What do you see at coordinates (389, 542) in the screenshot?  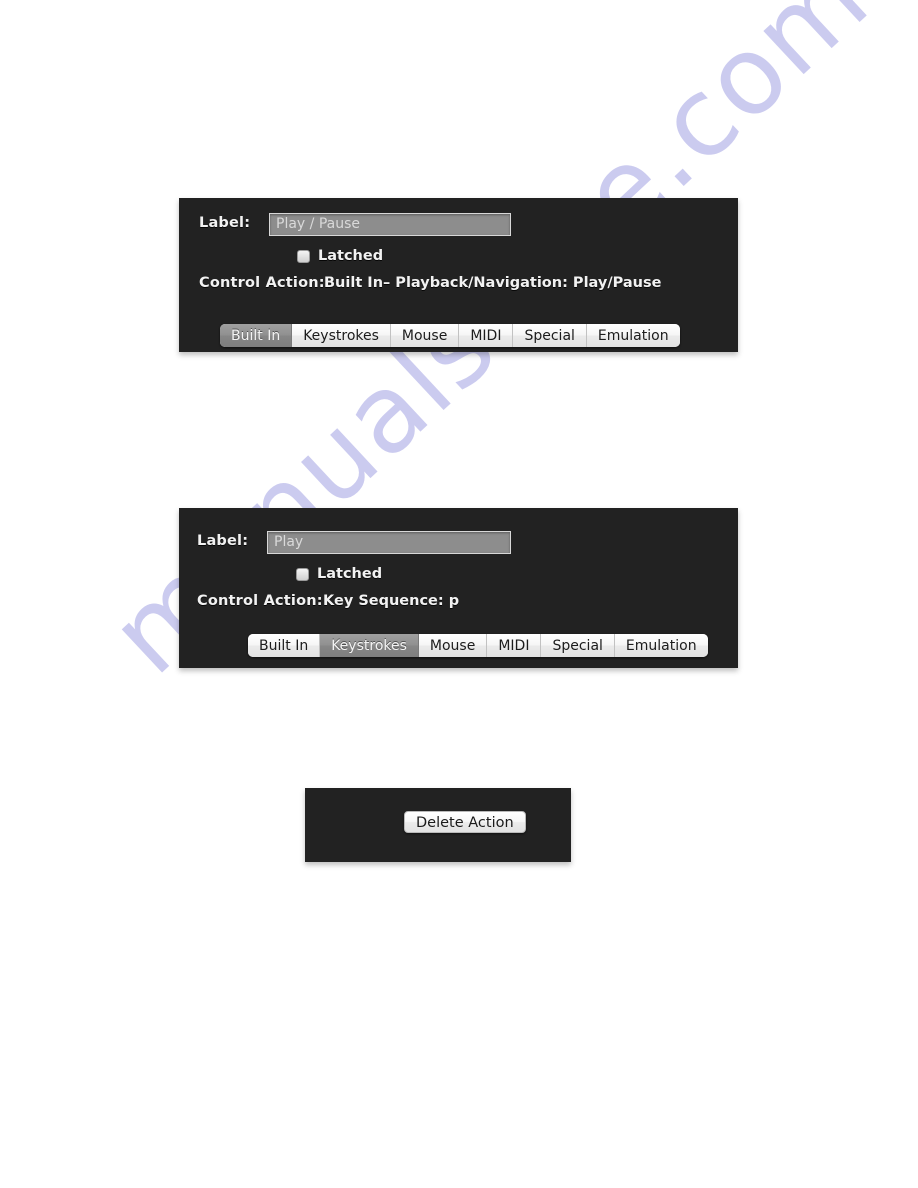 I see `label-input: Play` at bounding box center [389, 542].